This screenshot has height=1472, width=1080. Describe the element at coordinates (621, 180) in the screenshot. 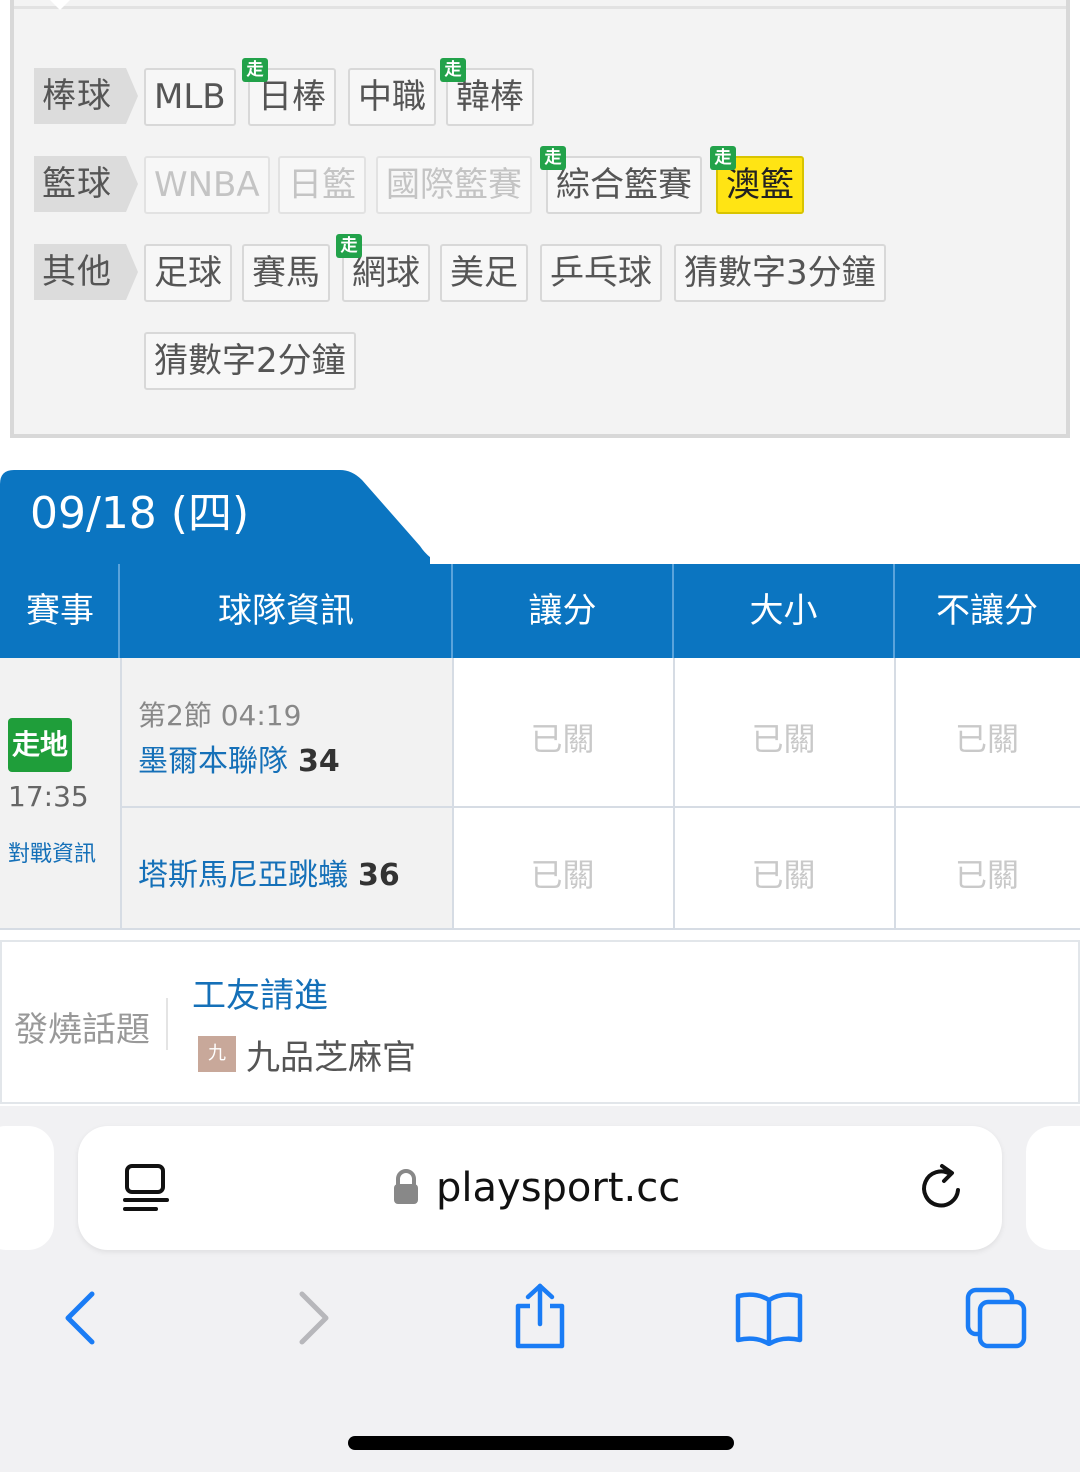

I see `chip-mixed-basketball: 走綜合籃賽` at that location.